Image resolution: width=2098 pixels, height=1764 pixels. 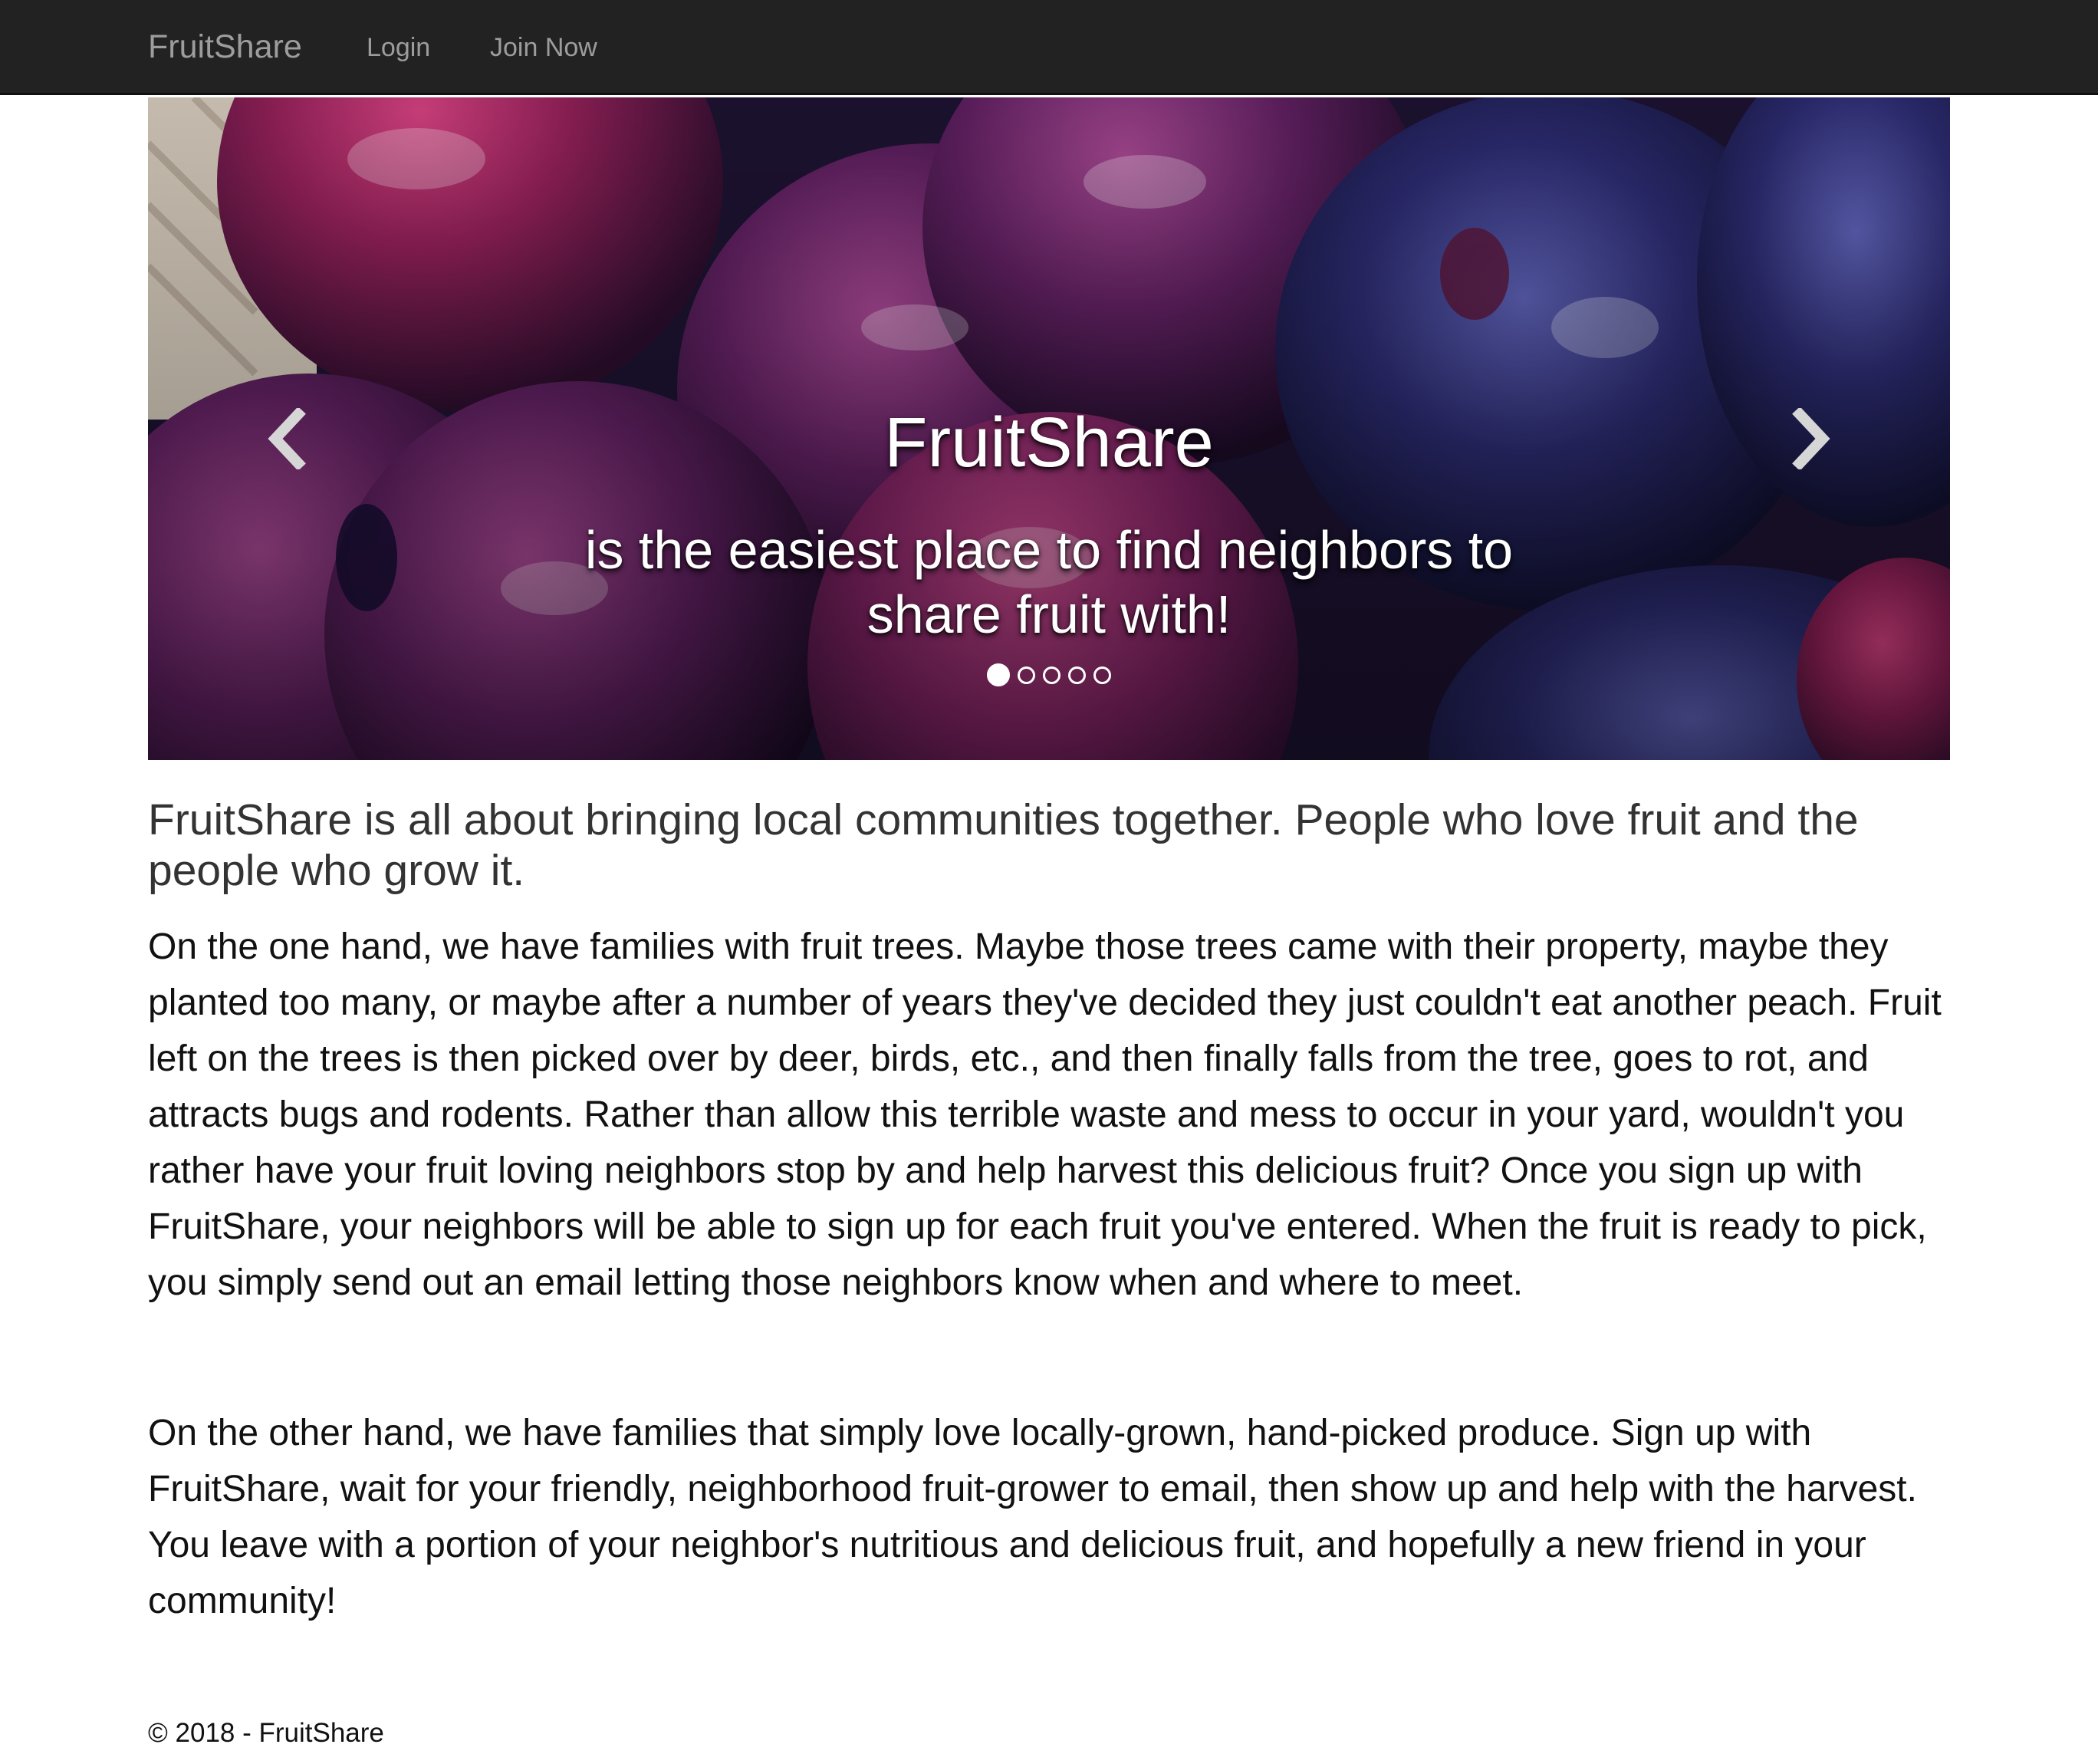 I want to click on carousel-prev-button, so click(x=286, y=428).